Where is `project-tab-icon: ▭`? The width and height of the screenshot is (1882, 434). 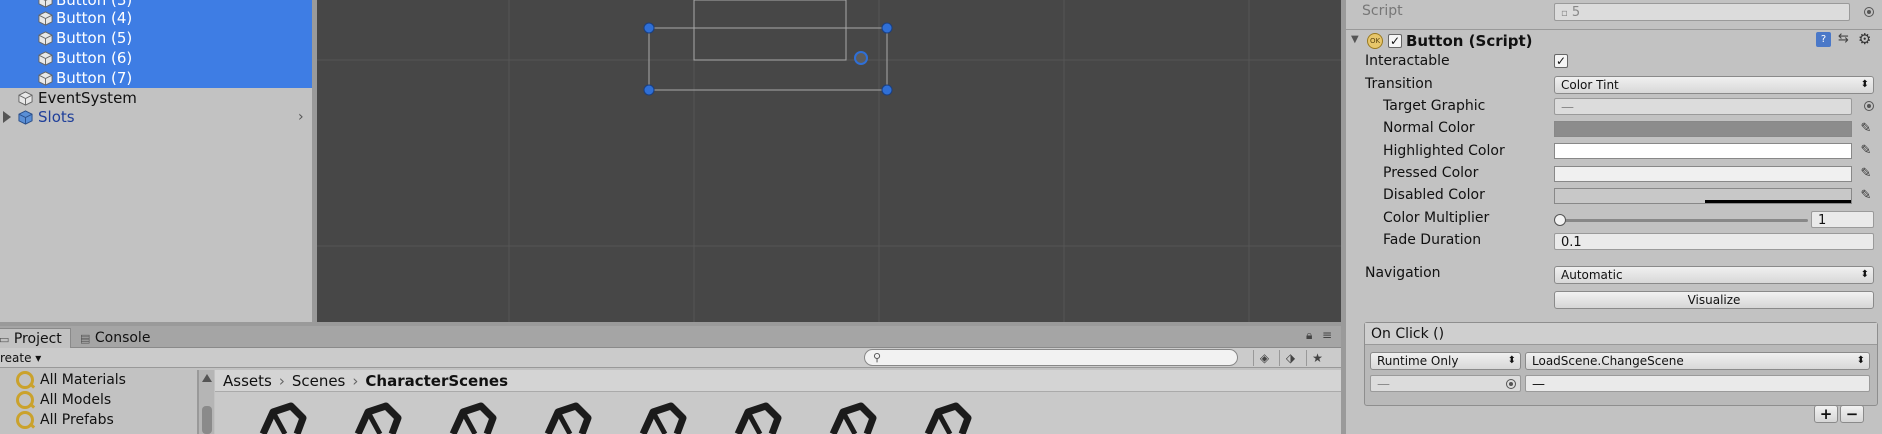 project-tab-icon: ▭ is located at coordinates (5, 339).